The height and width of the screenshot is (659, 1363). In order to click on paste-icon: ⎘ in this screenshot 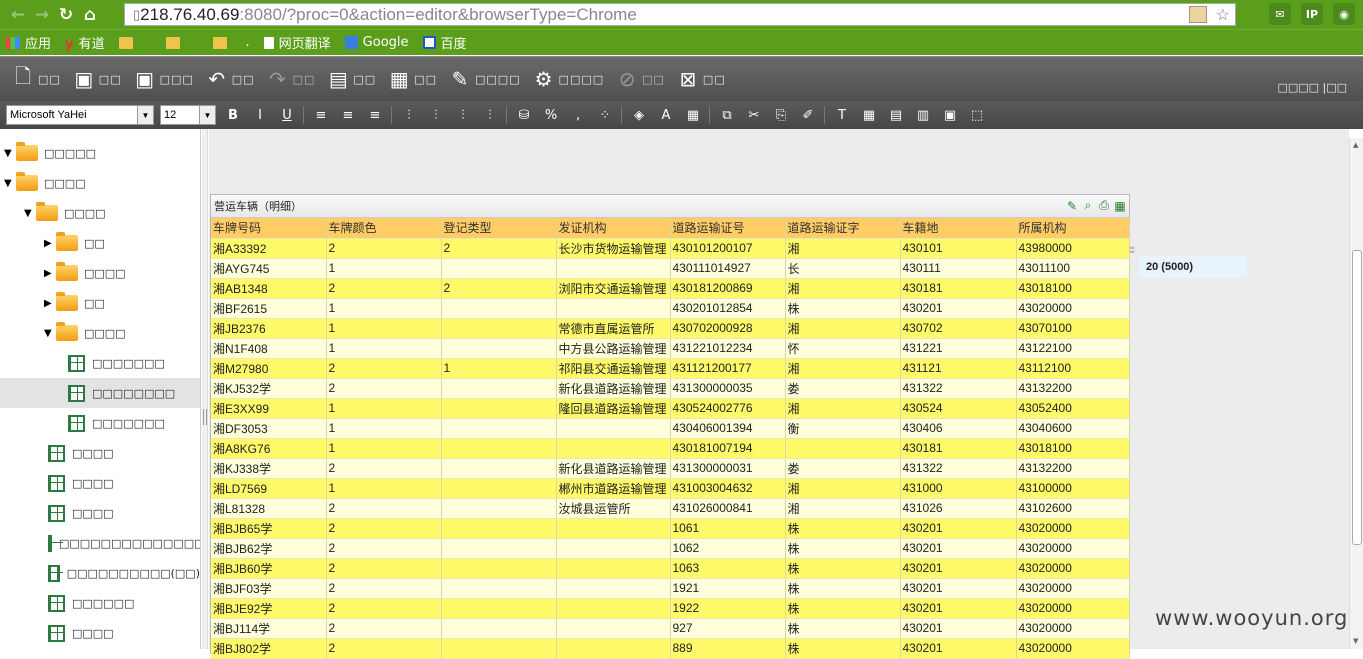, I will do `click(781, 115)`.